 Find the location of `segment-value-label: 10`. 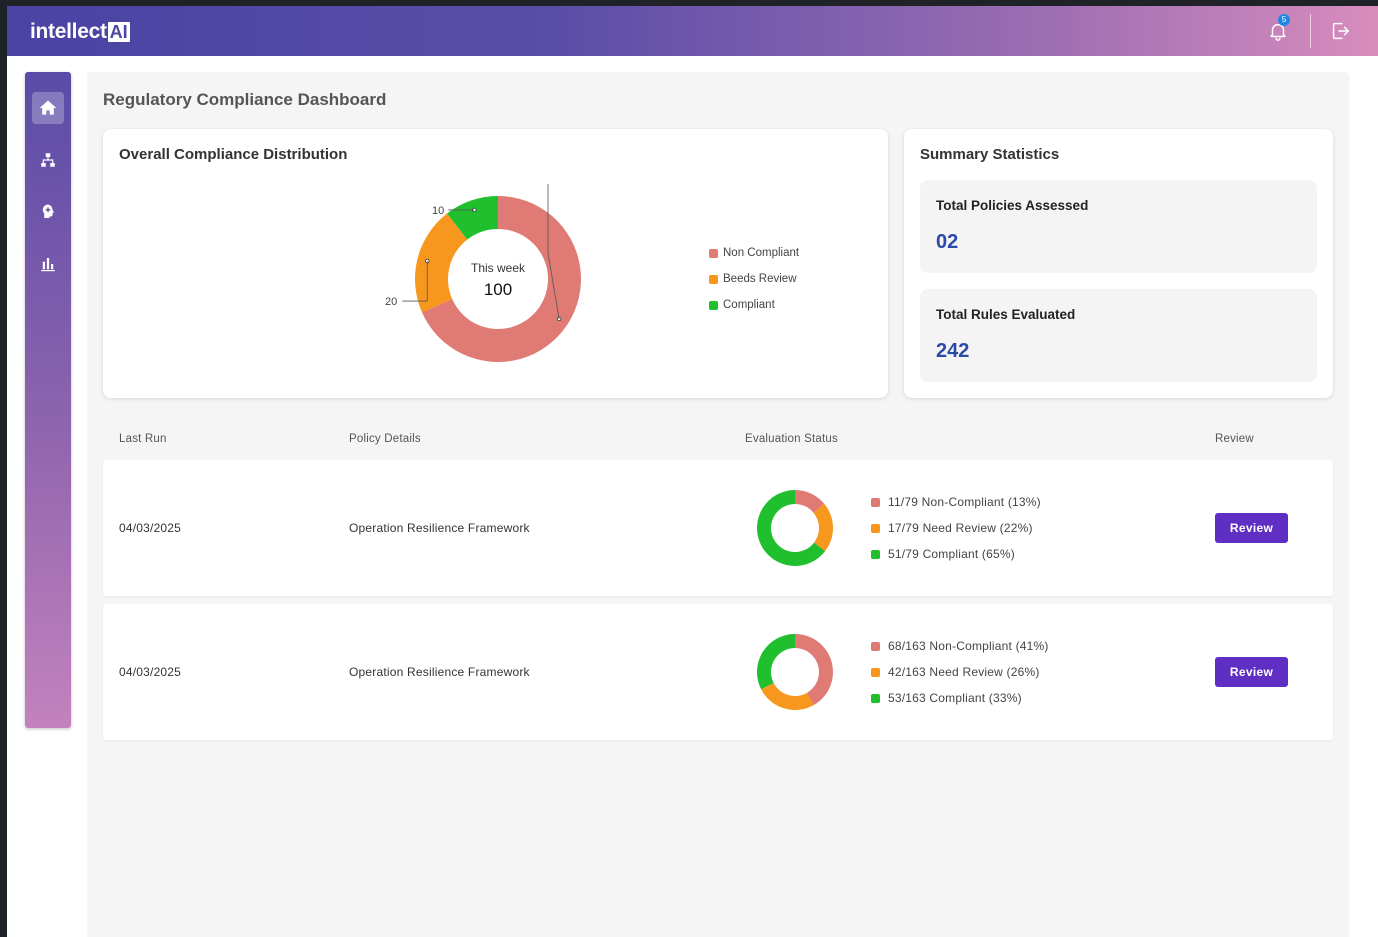

segment-value-label: 10 is located at coordinates (438, 211).